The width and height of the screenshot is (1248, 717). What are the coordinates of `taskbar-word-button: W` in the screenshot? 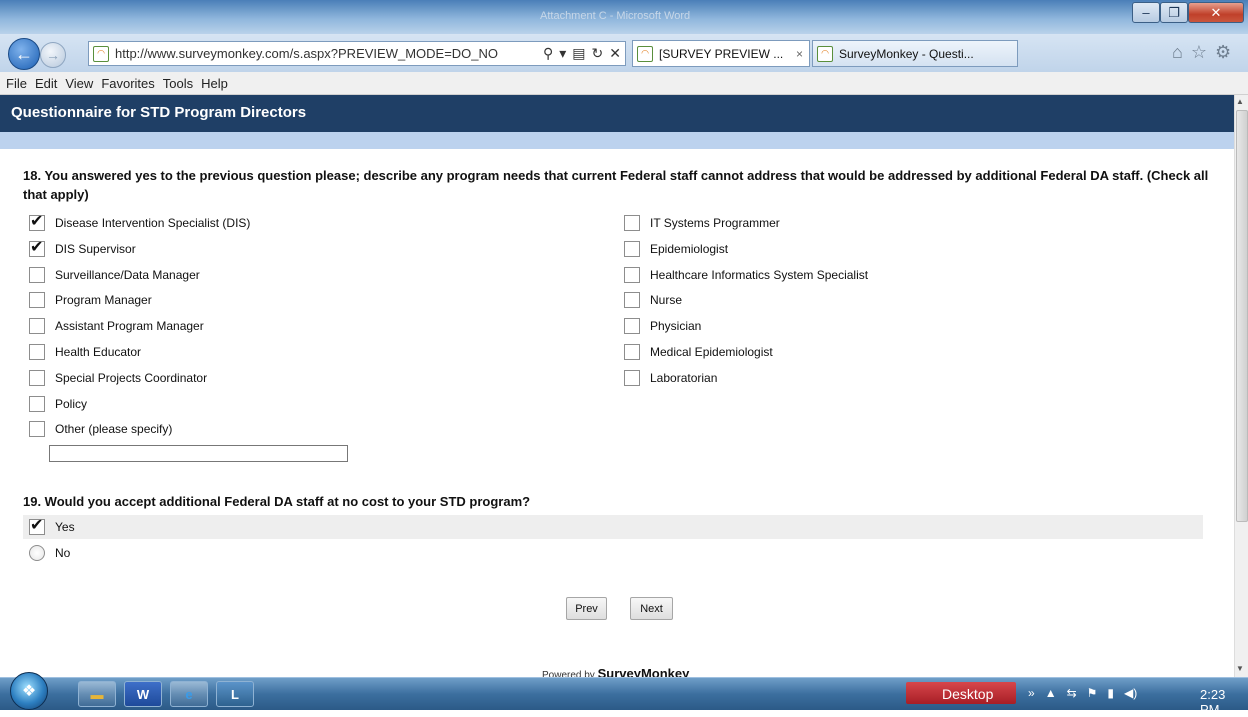 It's located at (143, 694).